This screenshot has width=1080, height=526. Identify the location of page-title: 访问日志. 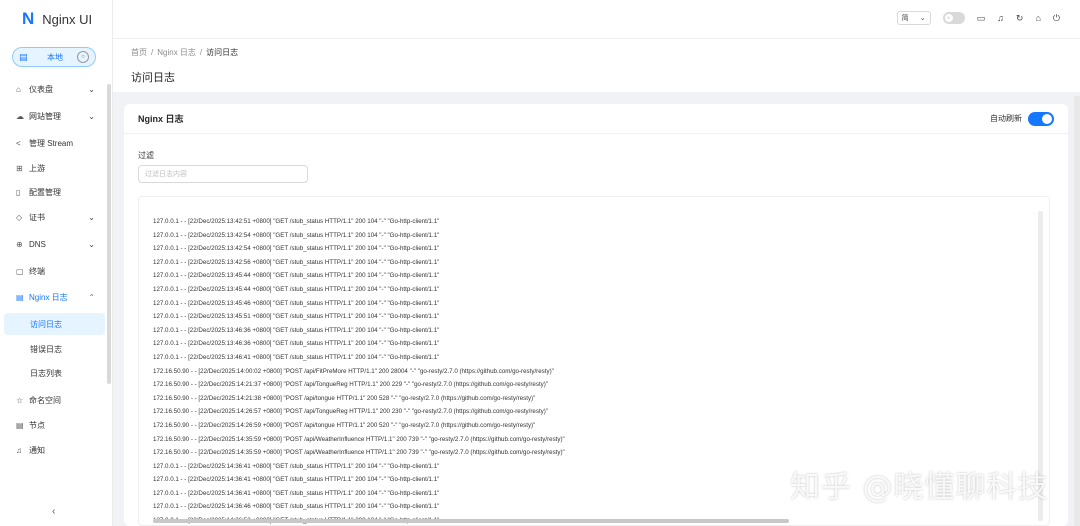
(153, 78).